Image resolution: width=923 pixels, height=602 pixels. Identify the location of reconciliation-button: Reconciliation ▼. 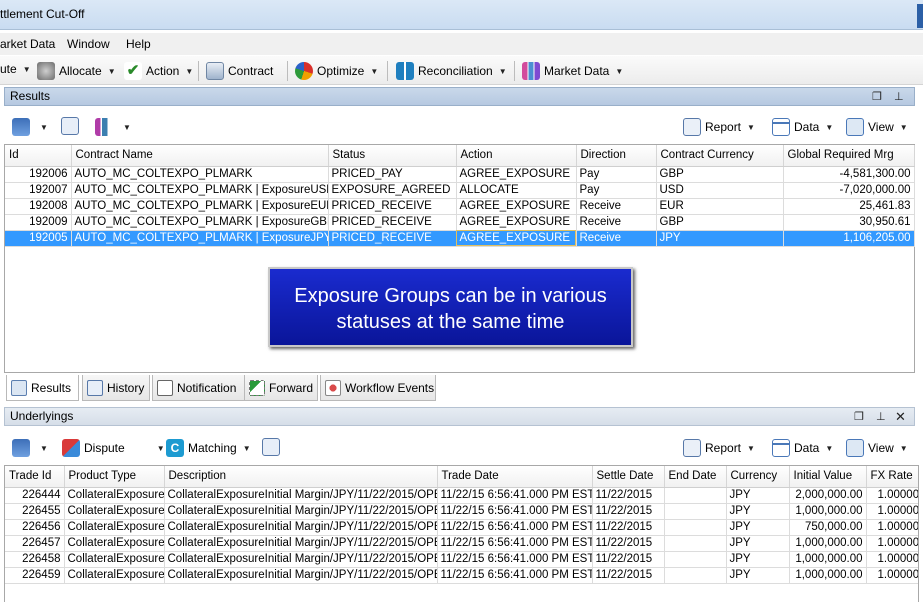
(451, 71).